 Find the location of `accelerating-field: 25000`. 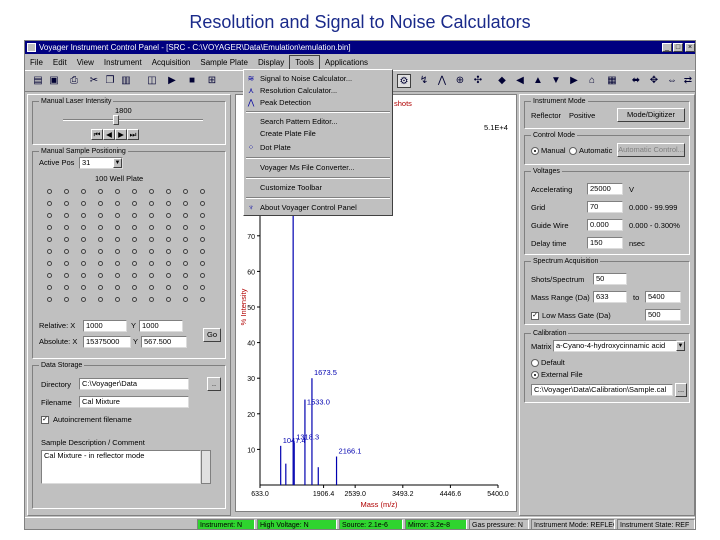

accelerating-field: 25000 is located at coordinates (605, 189).